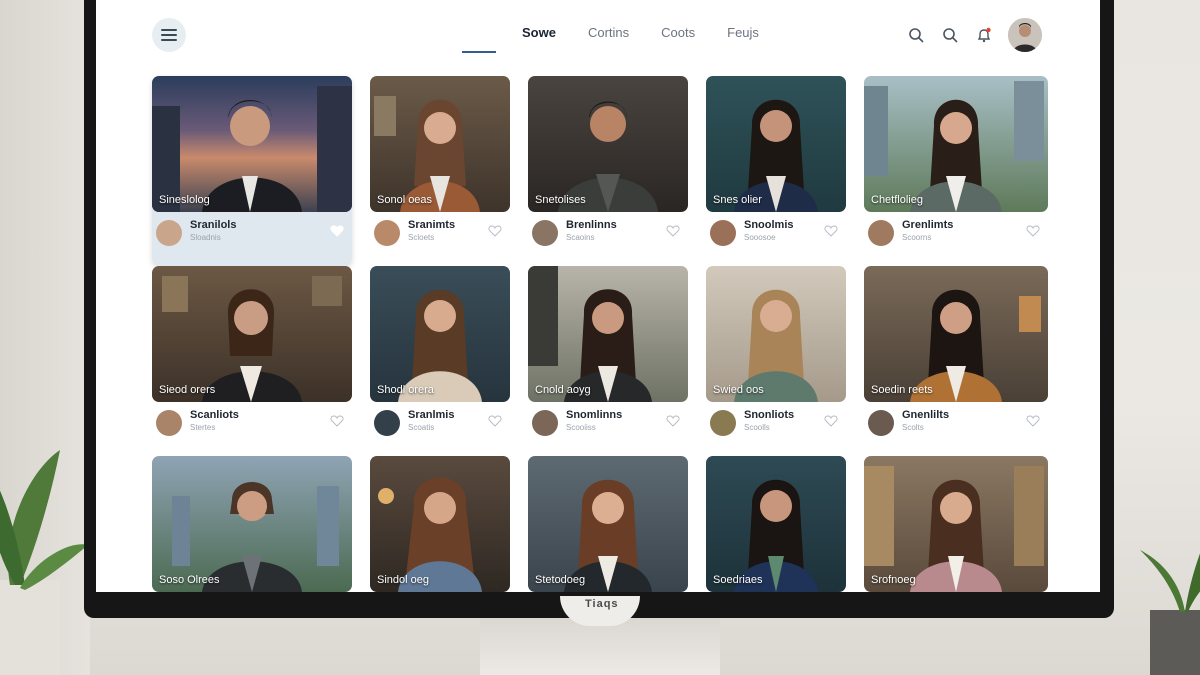 The height and width of the screenshot is (675, 1200). I want to click on card-subtitle: Sooosoe, so click(760, 237).